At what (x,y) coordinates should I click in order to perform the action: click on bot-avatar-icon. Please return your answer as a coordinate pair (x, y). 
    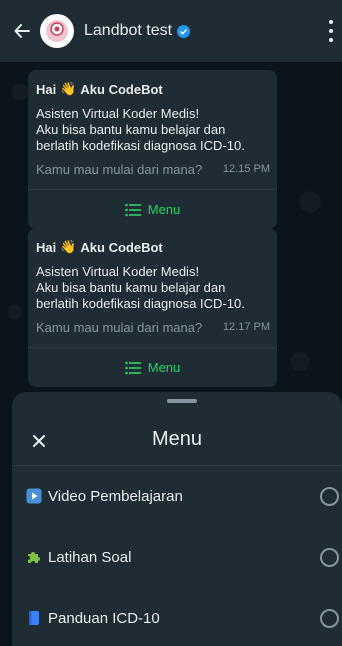
    Looking at the image, I should click on (57, 31).